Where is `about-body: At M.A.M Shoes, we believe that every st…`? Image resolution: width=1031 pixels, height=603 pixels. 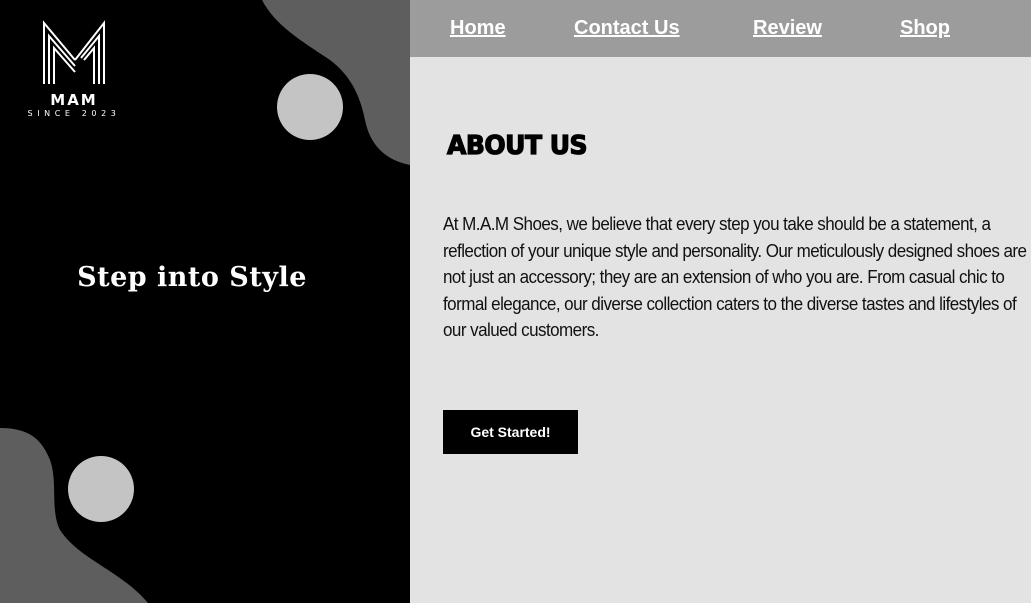 about-body: At M.A.M Shoes, we believe that every st… is located at coordinates (735, 276).